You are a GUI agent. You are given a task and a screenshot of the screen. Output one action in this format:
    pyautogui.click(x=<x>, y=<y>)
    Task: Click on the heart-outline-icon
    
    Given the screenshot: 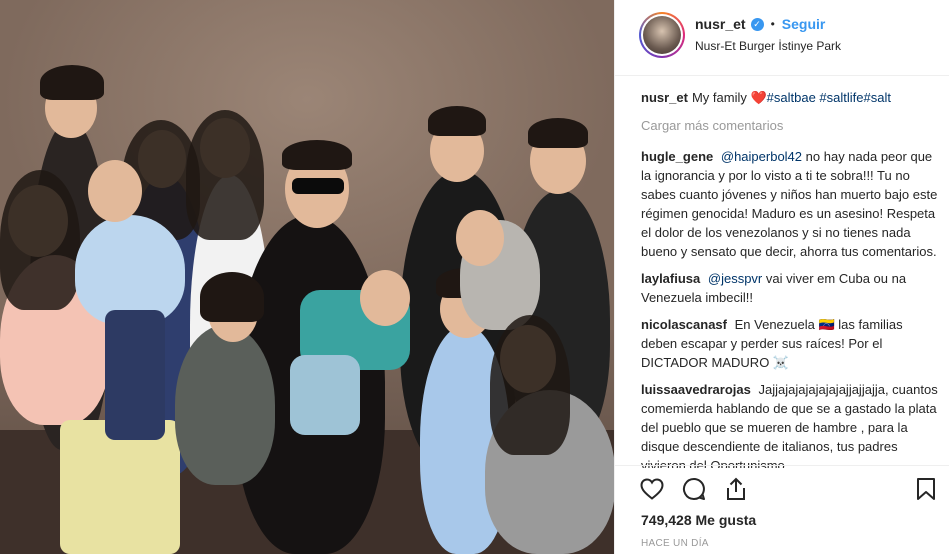 What is the action you would take?
    pyautogui.click(x=652, y=489)
    